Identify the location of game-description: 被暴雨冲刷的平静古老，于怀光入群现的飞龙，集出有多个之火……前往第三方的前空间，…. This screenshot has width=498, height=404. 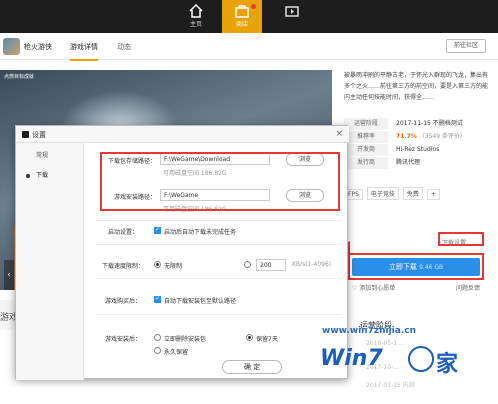
(416, 86).